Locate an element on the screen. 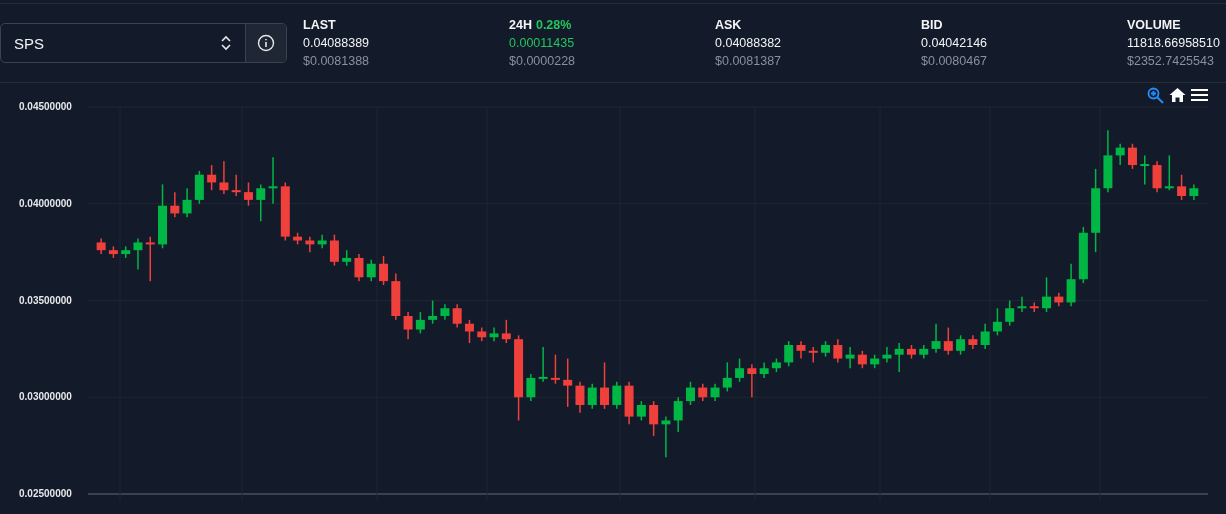 The image size is (1226, 514). stat-usd-value: $0.0081388 is located at coordinates (337, 61).